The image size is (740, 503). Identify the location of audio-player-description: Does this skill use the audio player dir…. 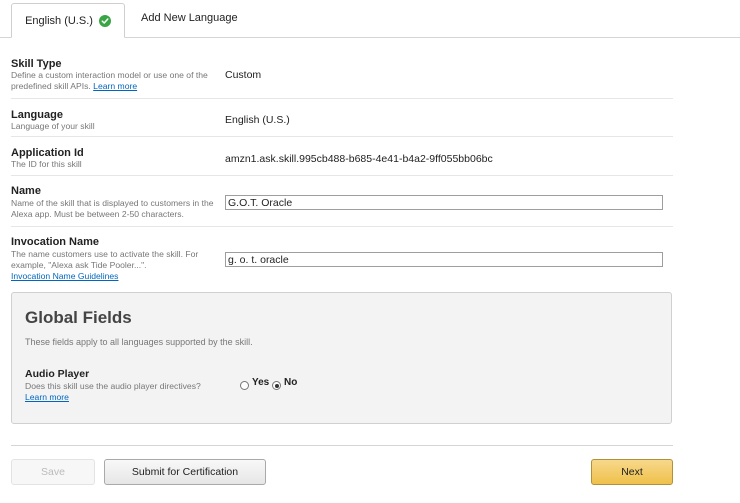
(113, 386).